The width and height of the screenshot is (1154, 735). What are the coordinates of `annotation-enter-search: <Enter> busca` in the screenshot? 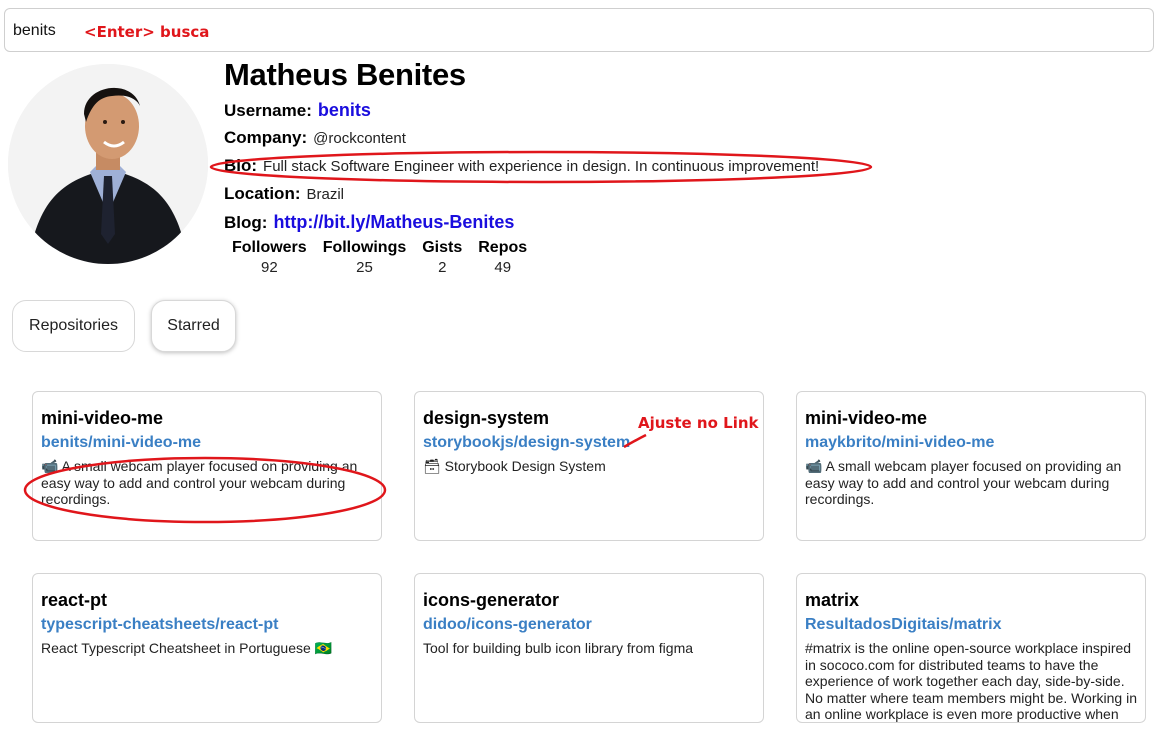 It's located at (147, 32).